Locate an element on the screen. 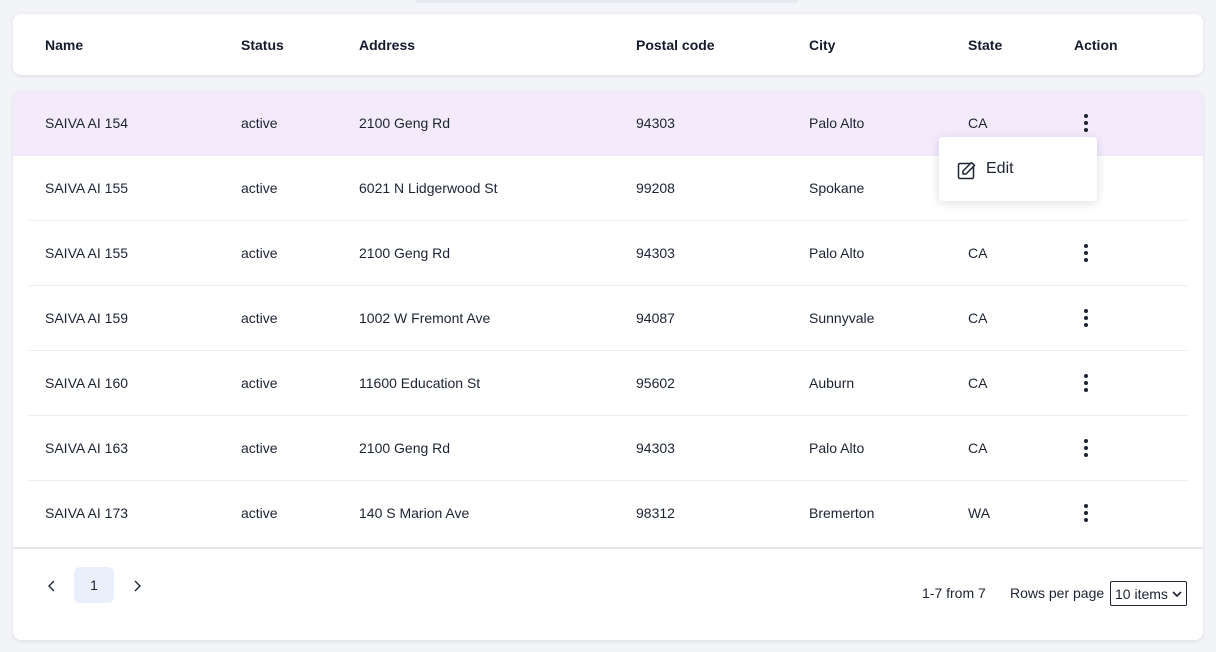 Image resolution: width=1216 pixels, height=652 pixels. top-tab-edge is located at coordinates (607, 1).